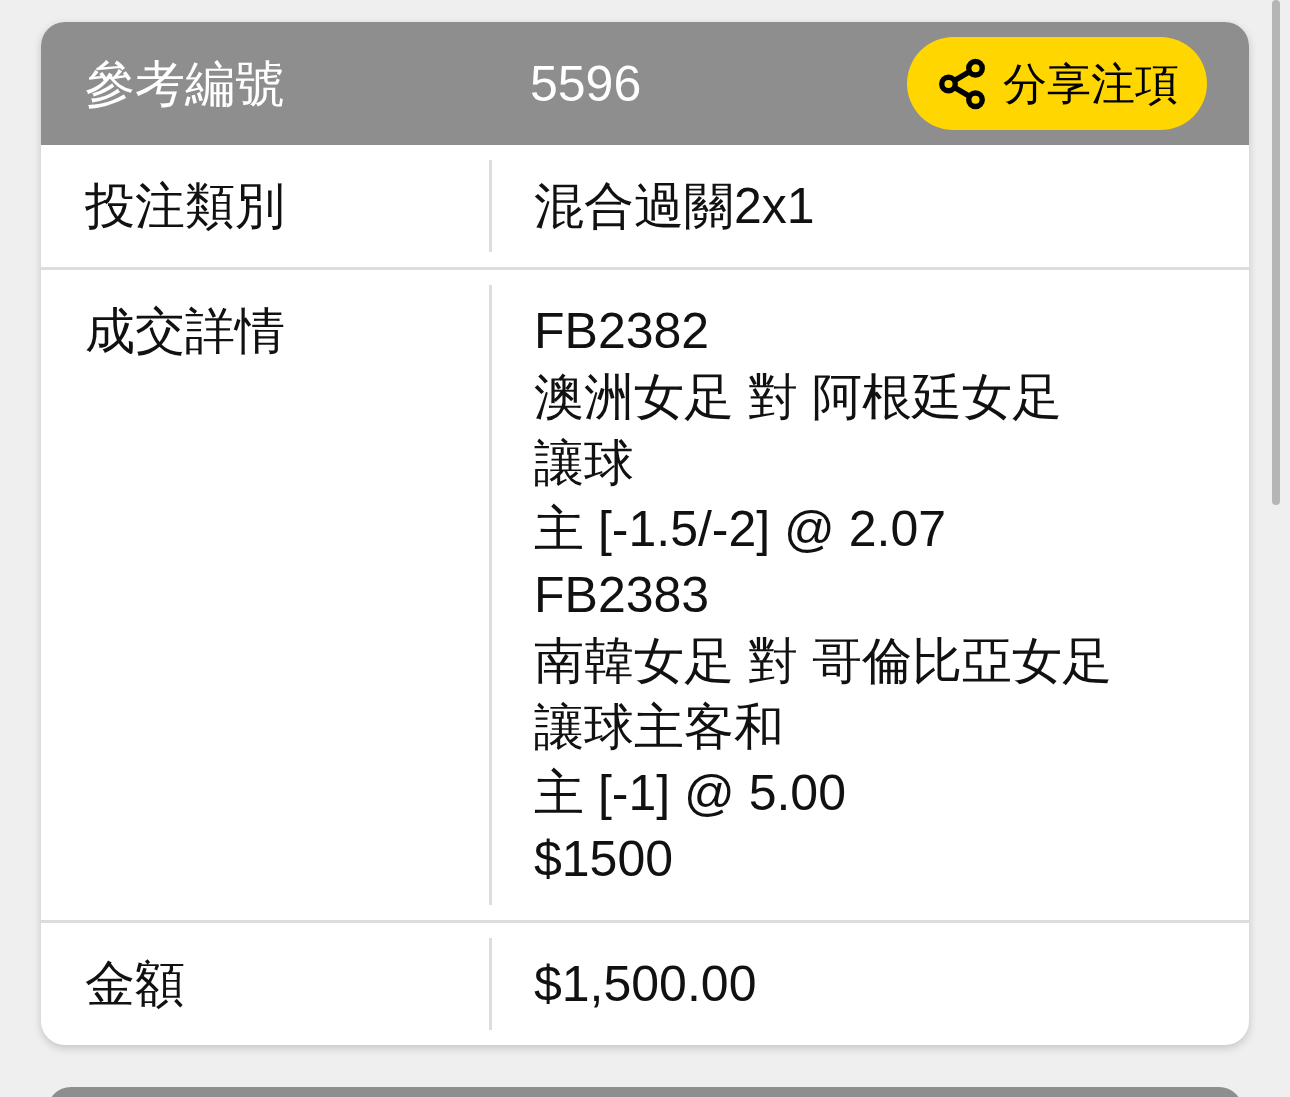  Describe the element at coordinates (185, 331) in the screenshot. I see `field-label: 成交詳情` at that location.